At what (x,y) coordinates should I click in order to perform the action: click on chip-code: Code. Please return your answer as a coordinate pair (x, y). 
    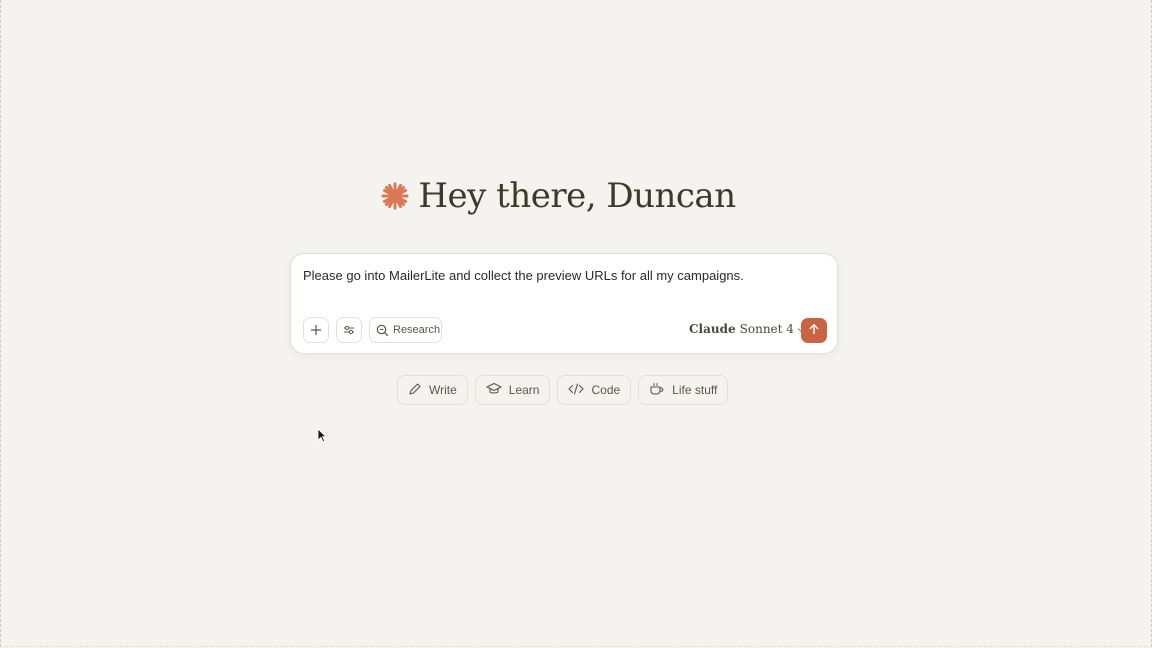
    Looking at the image, I should click on (594, 390).